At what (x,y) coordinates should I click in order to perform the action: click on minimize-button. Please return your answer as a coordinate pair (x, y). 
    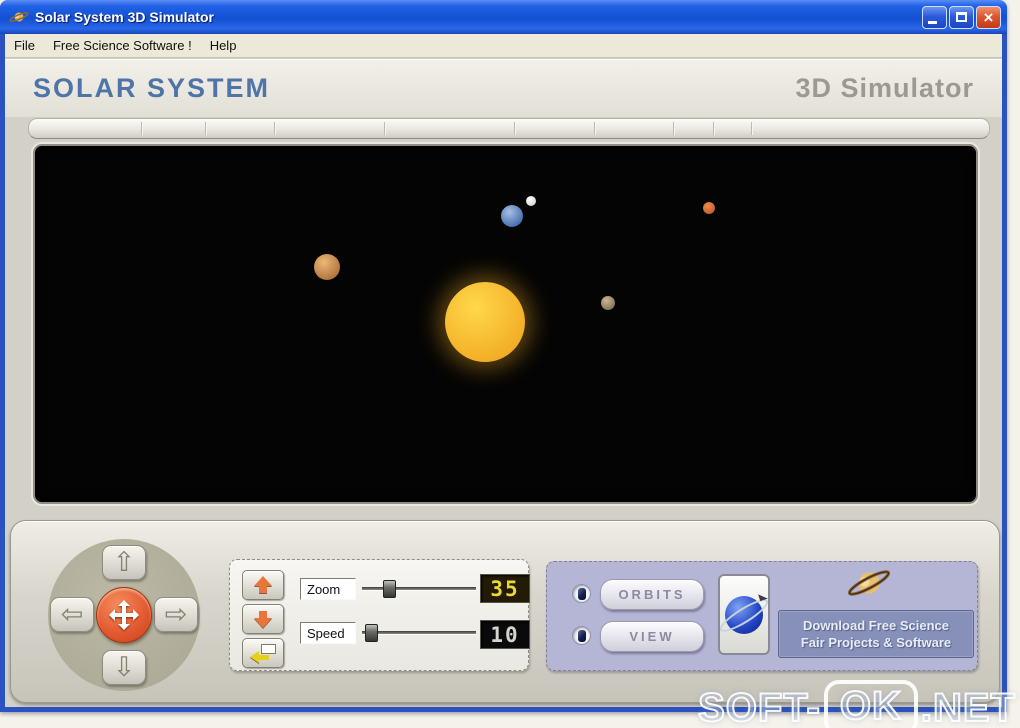
    Looking at the image, I should click on (934, 17).